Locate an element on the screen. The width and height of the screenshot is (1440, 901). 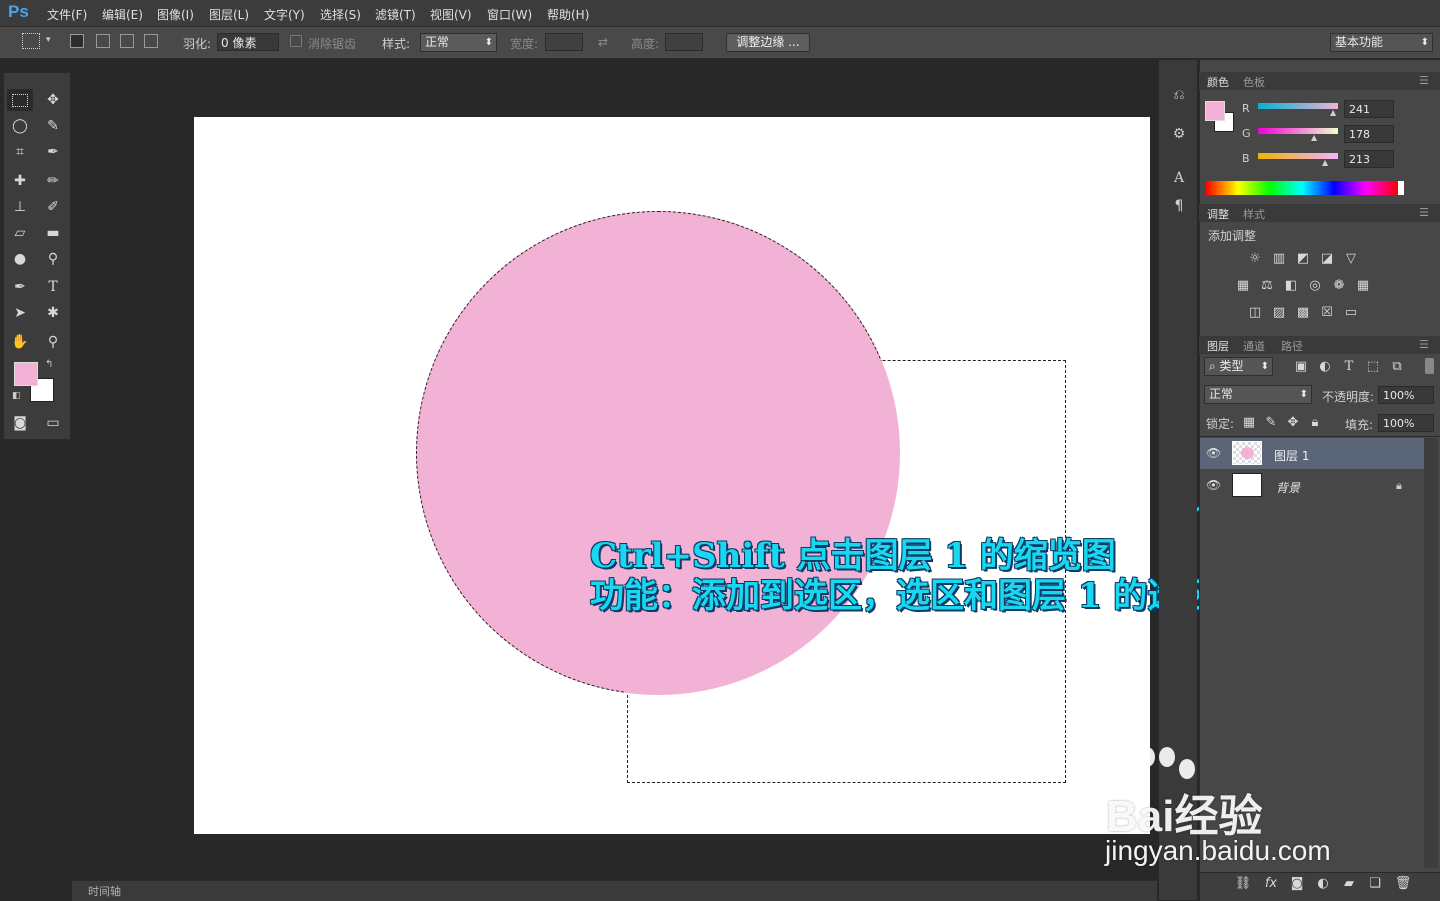
color-spectrum-bar is located at coordinates (1305, 188).